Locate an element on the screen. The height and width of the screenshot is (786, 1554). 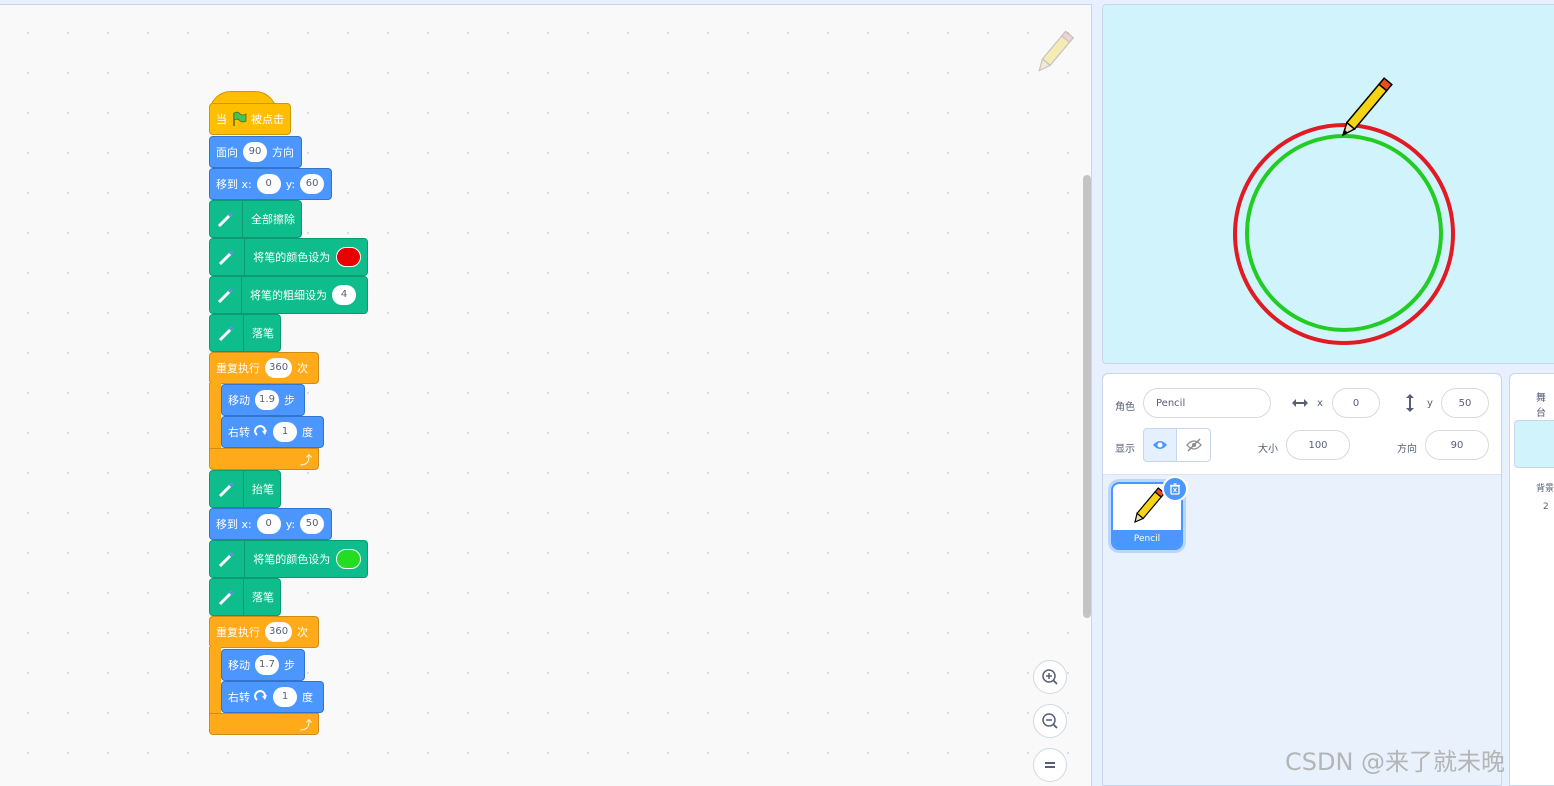
eye-icon is located at coordinates (1160, 445).